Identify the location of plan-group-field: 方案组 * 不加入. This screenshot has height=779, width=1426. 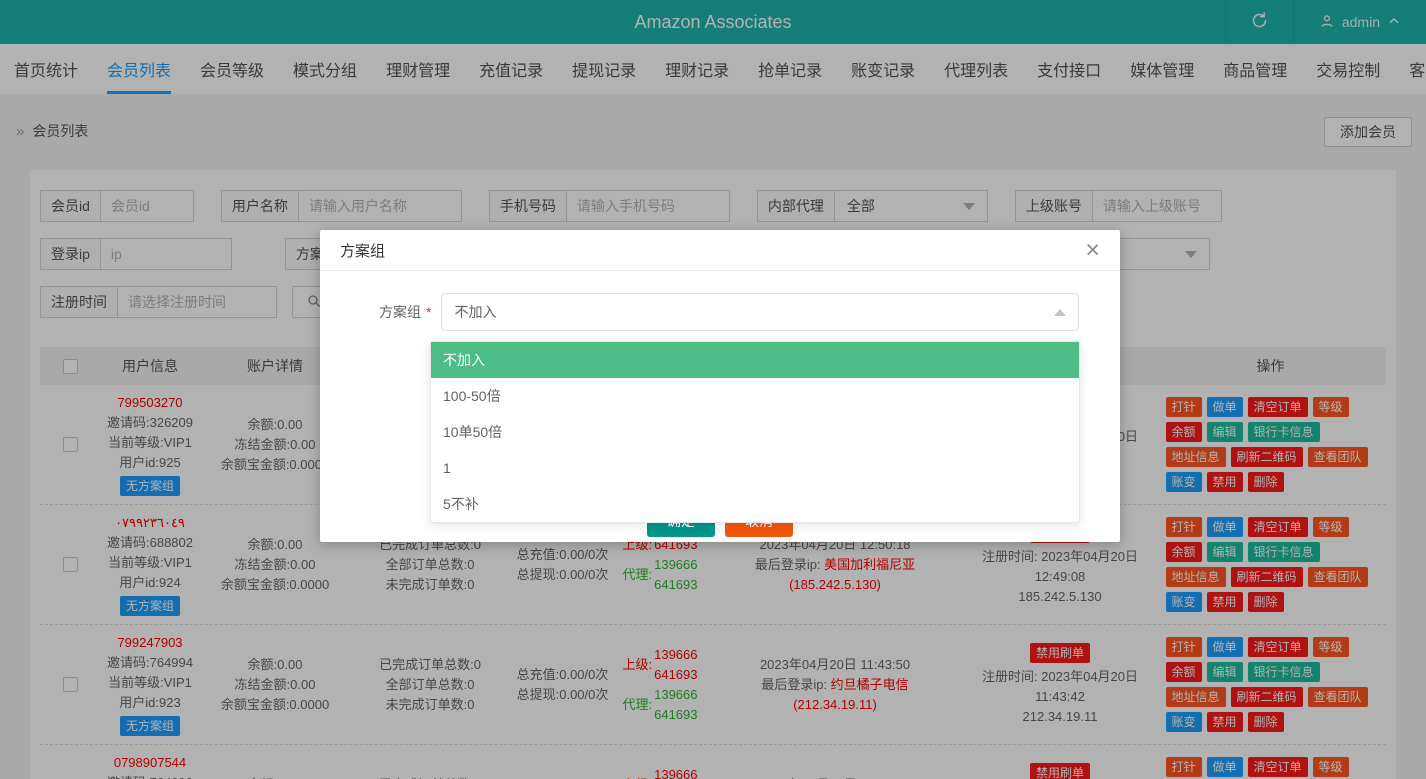
(720, 301).